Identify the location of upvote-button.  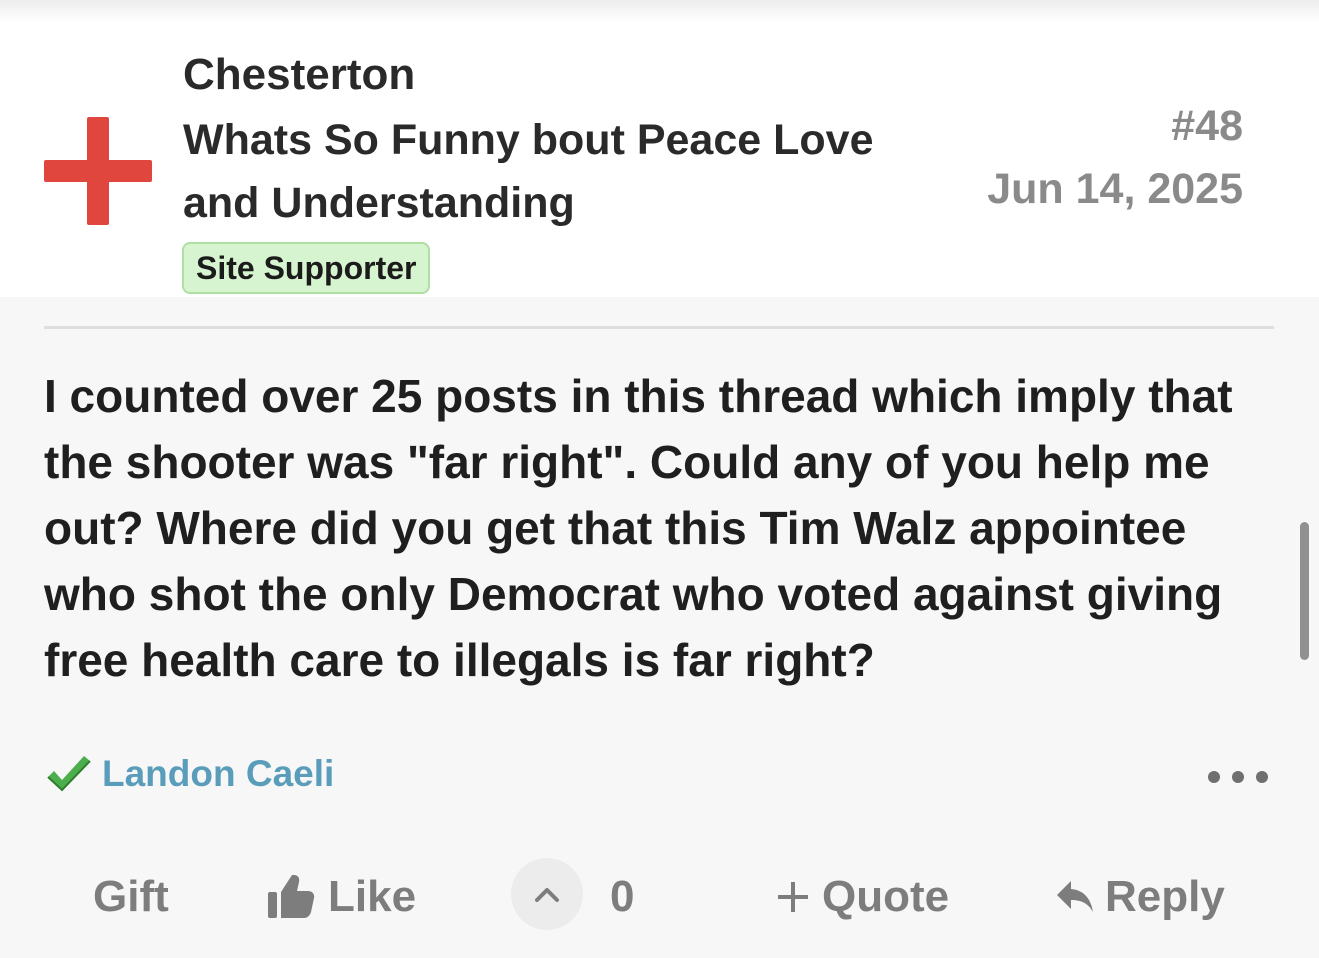
(547, 894).